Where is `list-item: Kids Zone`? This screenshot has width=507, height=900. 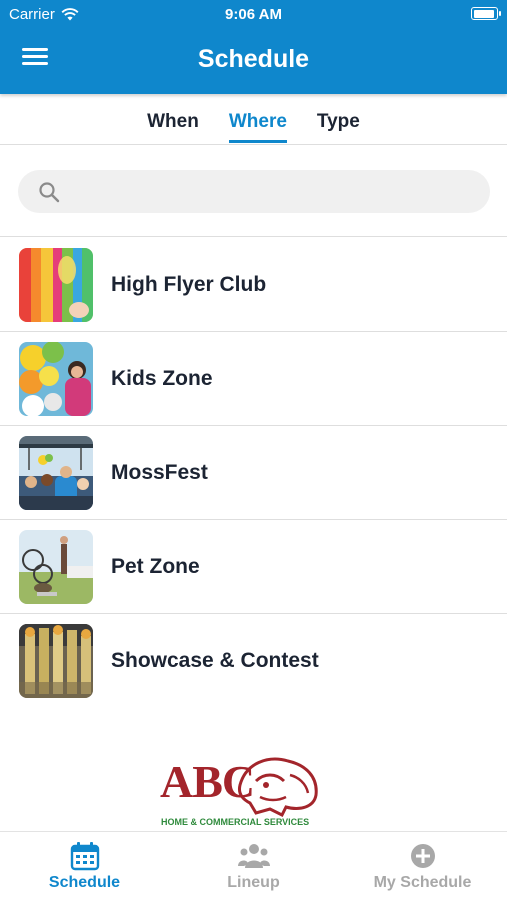
list-item: Kids Zone is located at coordinates (253, 379).